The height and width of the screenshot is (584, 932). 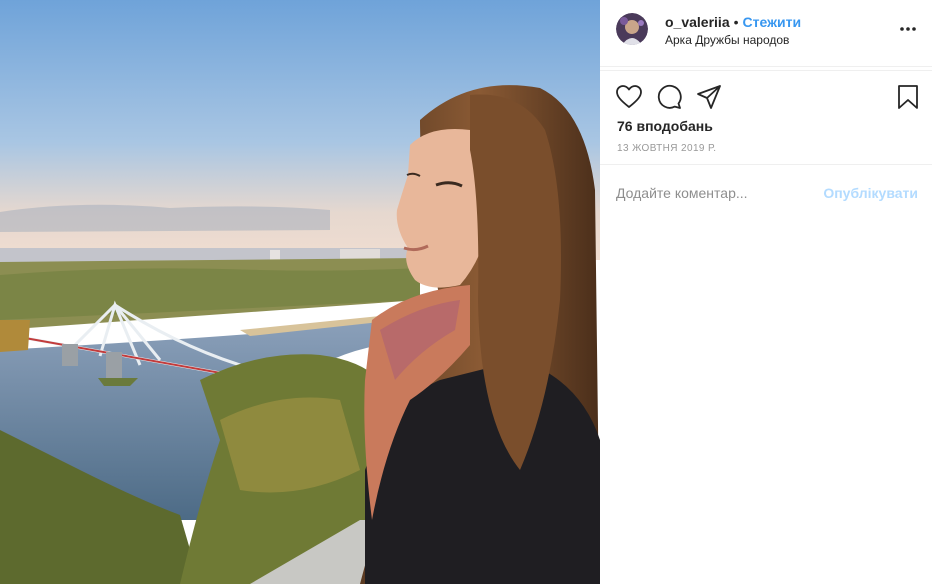 I want to click on publish-button: Опублікувати, so click(x=870, y=193).